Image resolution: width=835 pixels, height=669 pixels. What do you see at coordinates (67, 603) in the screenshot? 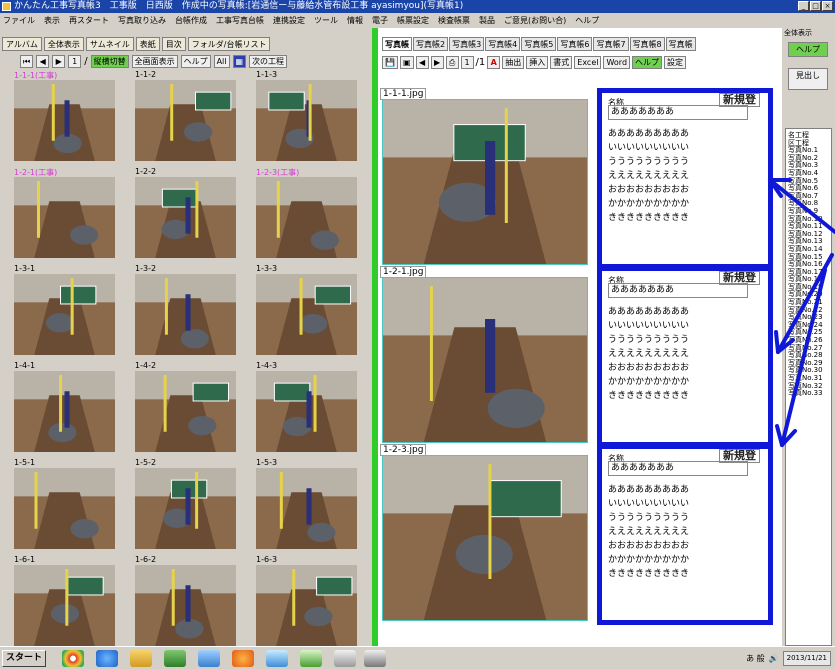
I see `thumbnail-item: 1-6-1` at bounding box center [67, 603].